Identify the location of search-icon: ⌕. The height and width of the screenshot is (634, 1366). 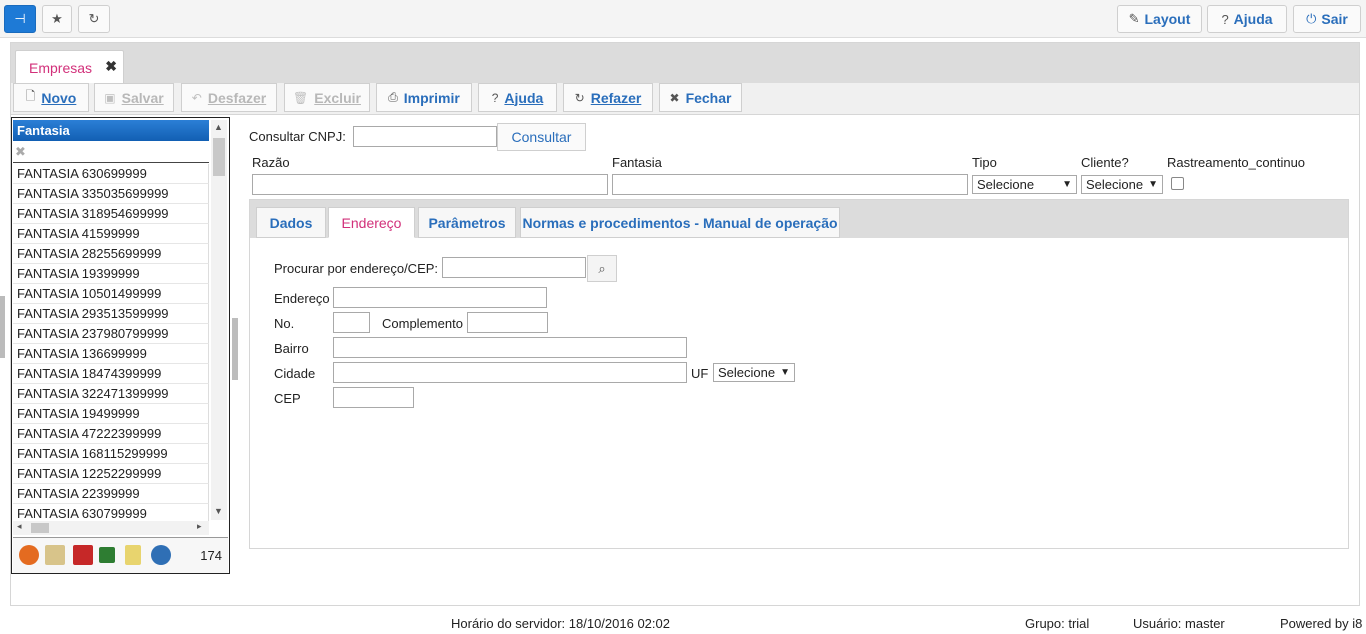
(602, 268).